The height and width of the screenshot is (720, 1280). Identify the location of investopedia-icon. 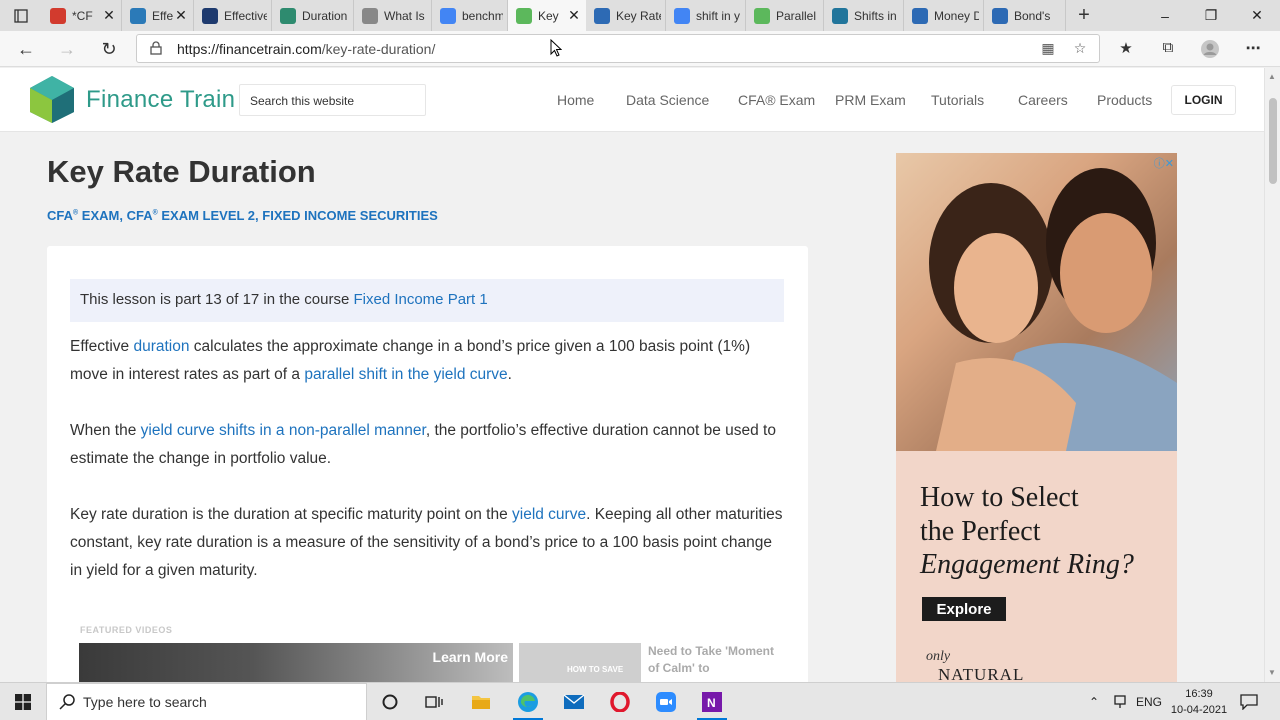
(288, 15).